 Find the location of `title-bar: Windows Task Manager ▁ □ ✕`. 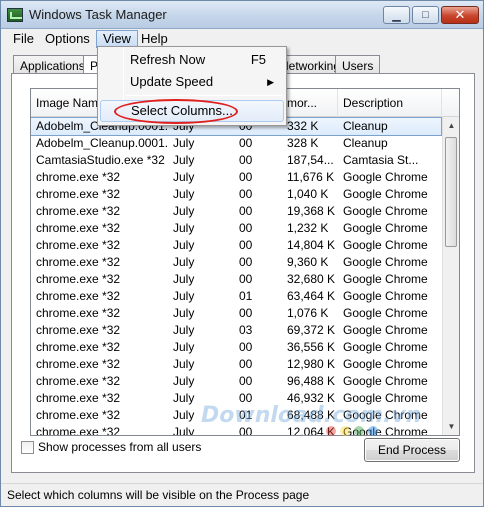

title-bar: Windows Task Manager ▁ □ ✕ is located at coordinates (242, 15).